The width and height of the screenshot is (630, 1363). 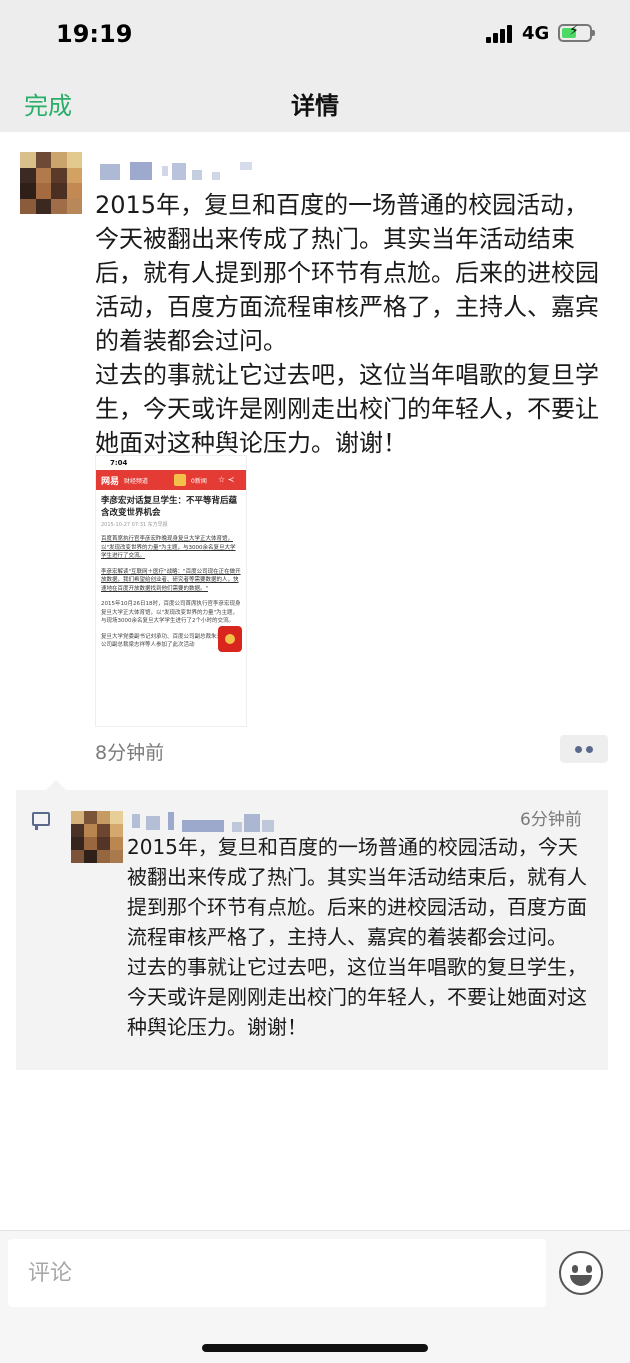 I want to click on cellular-signal-icon, so click(x=501, y=34).